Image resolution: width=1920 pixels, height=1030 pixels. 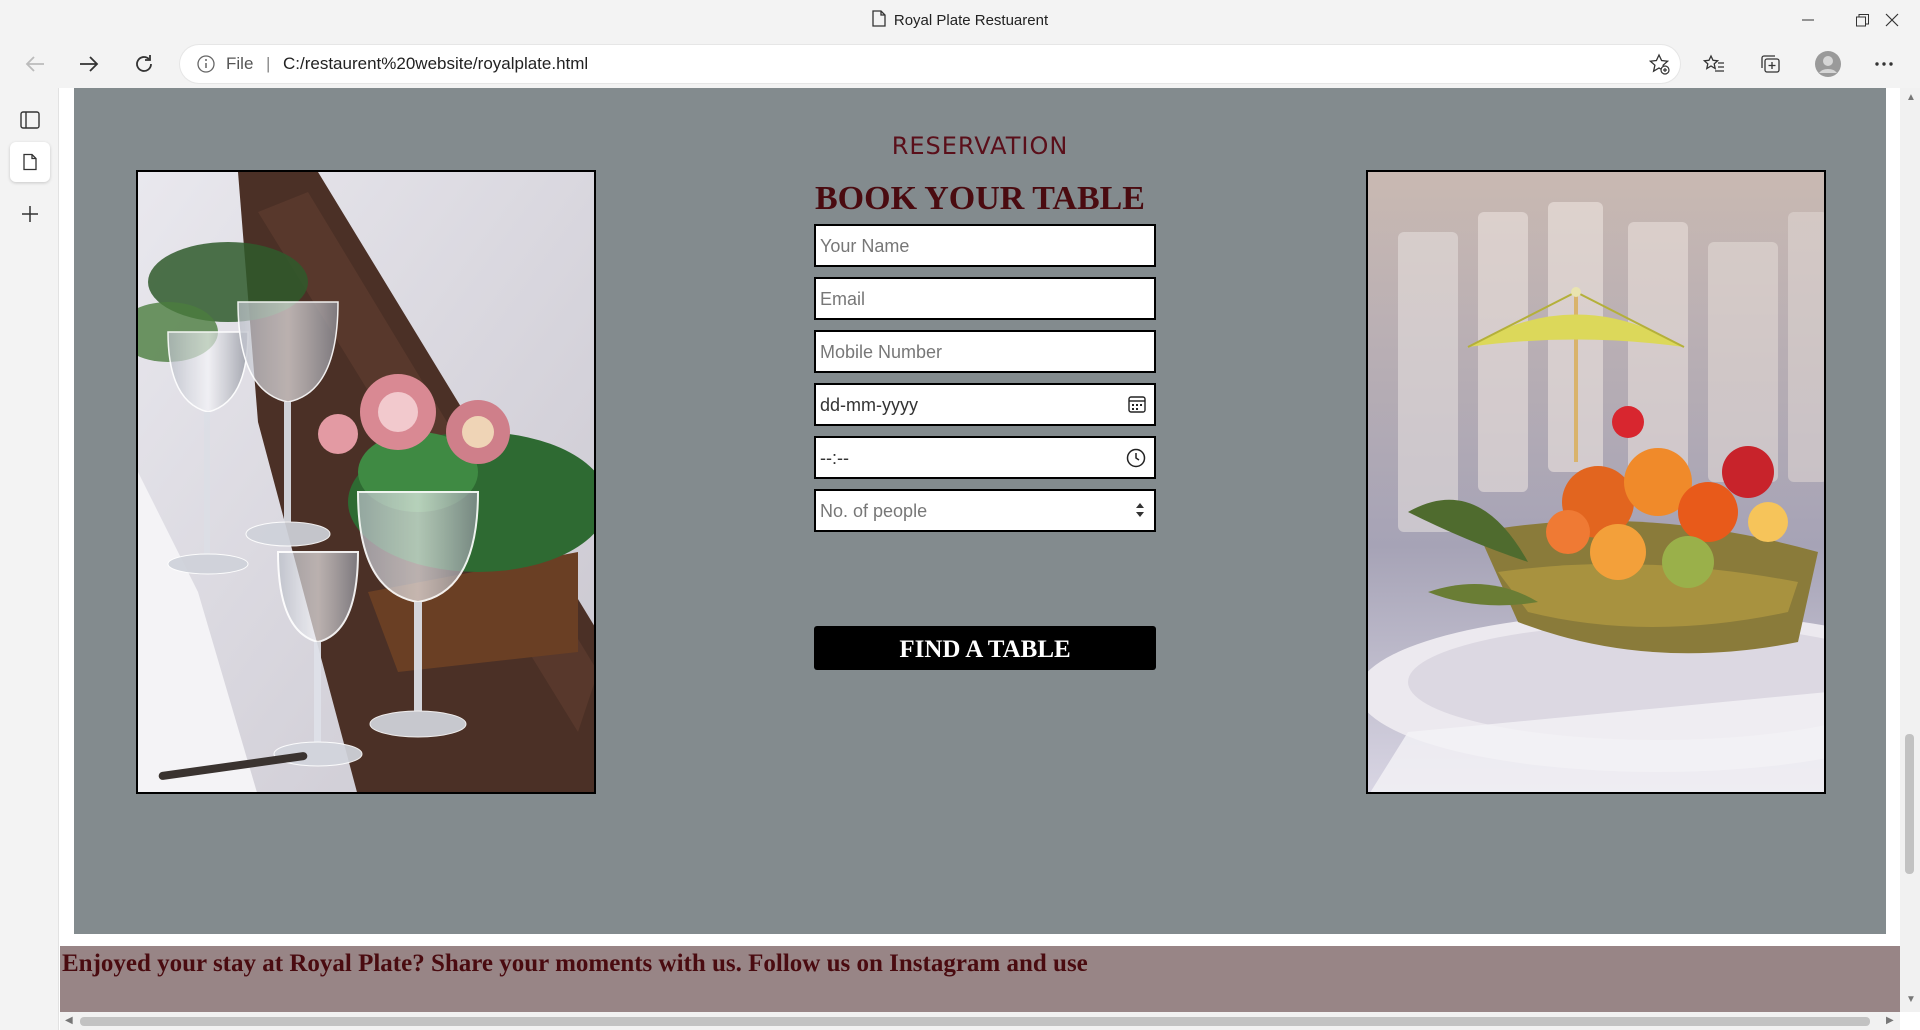 What do you see at coordinates (30, 214) in the screenshot?
I see `new-tab-plus-icon` at bounding box center [30, 214].